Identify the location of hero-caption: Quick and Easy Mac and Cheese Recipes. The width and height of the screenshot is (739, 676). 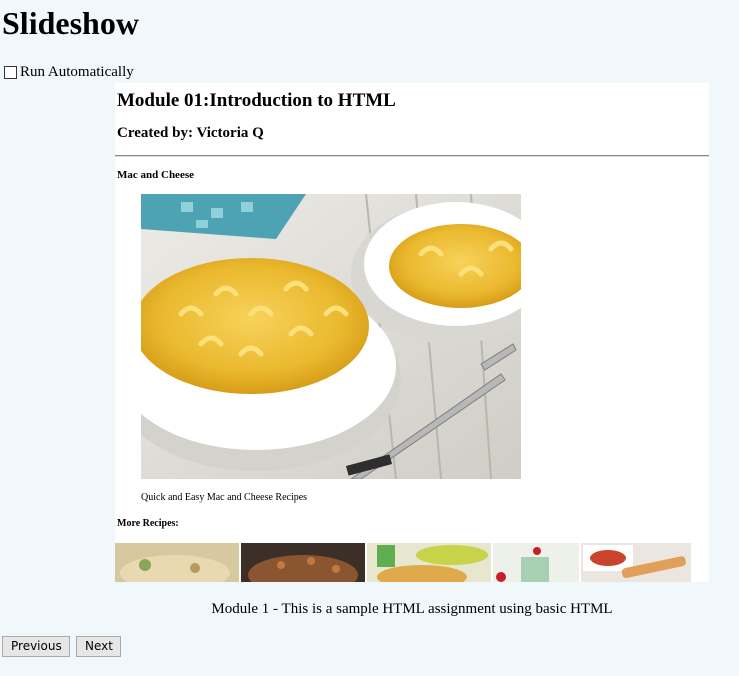
(224, 497).